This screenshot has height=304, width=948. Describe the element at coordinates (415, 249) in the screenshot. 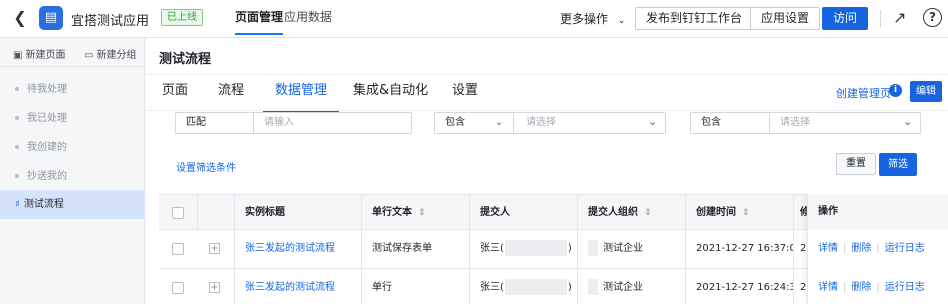

I see `single-line-text-cell: 测试保存表单` at that location.